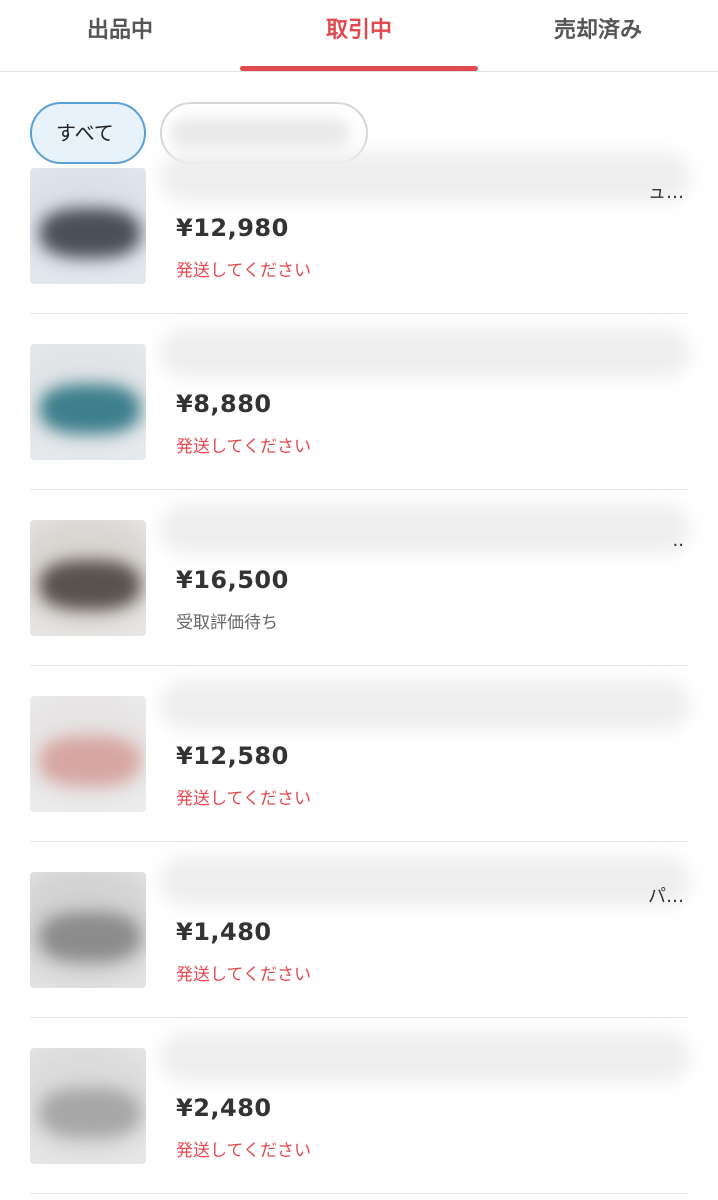  Describe the element at coordinates (359, 226) in the screenshot. I see `list-item: ュ… ¥12,980 発送してください` at that location.